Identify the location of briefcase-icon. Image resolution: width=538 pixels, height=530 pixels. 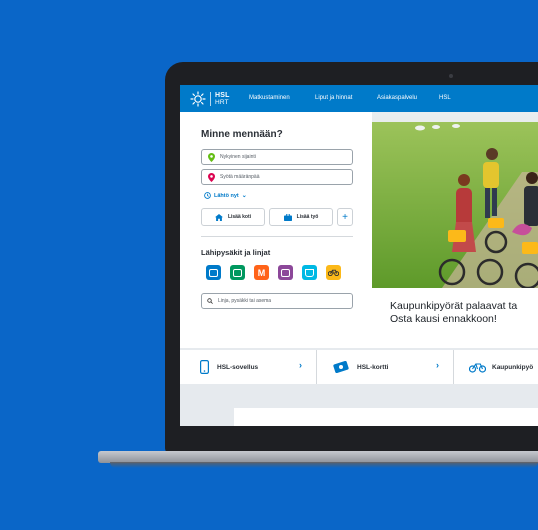
(287, 217).